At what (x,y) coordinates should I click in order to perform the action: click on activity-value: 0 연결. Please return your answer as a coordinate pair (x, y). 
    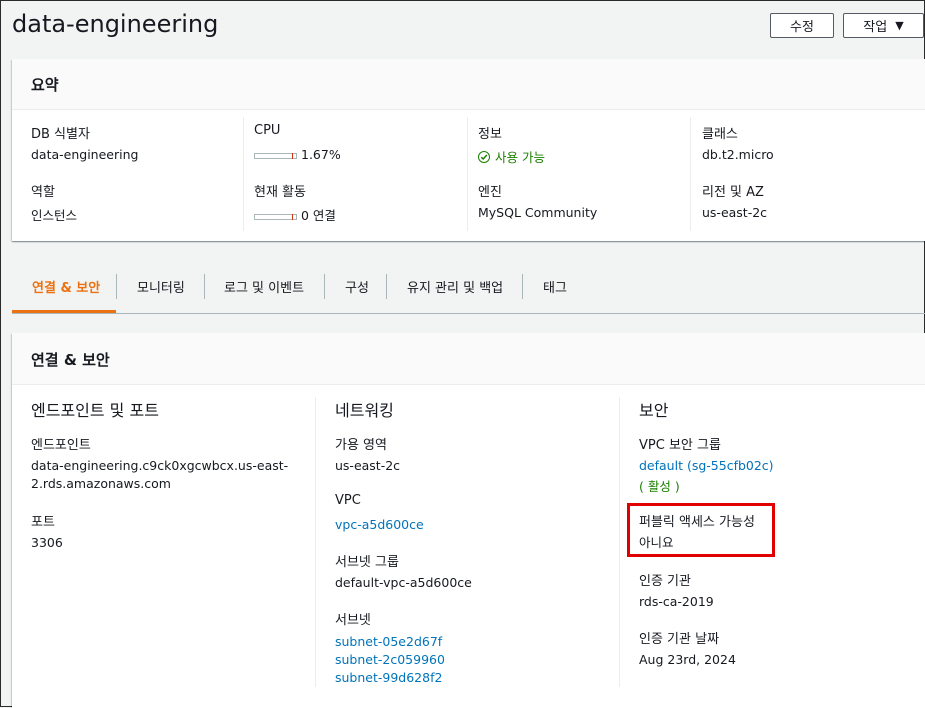
    Looking at the image, I should click on (318, 215).